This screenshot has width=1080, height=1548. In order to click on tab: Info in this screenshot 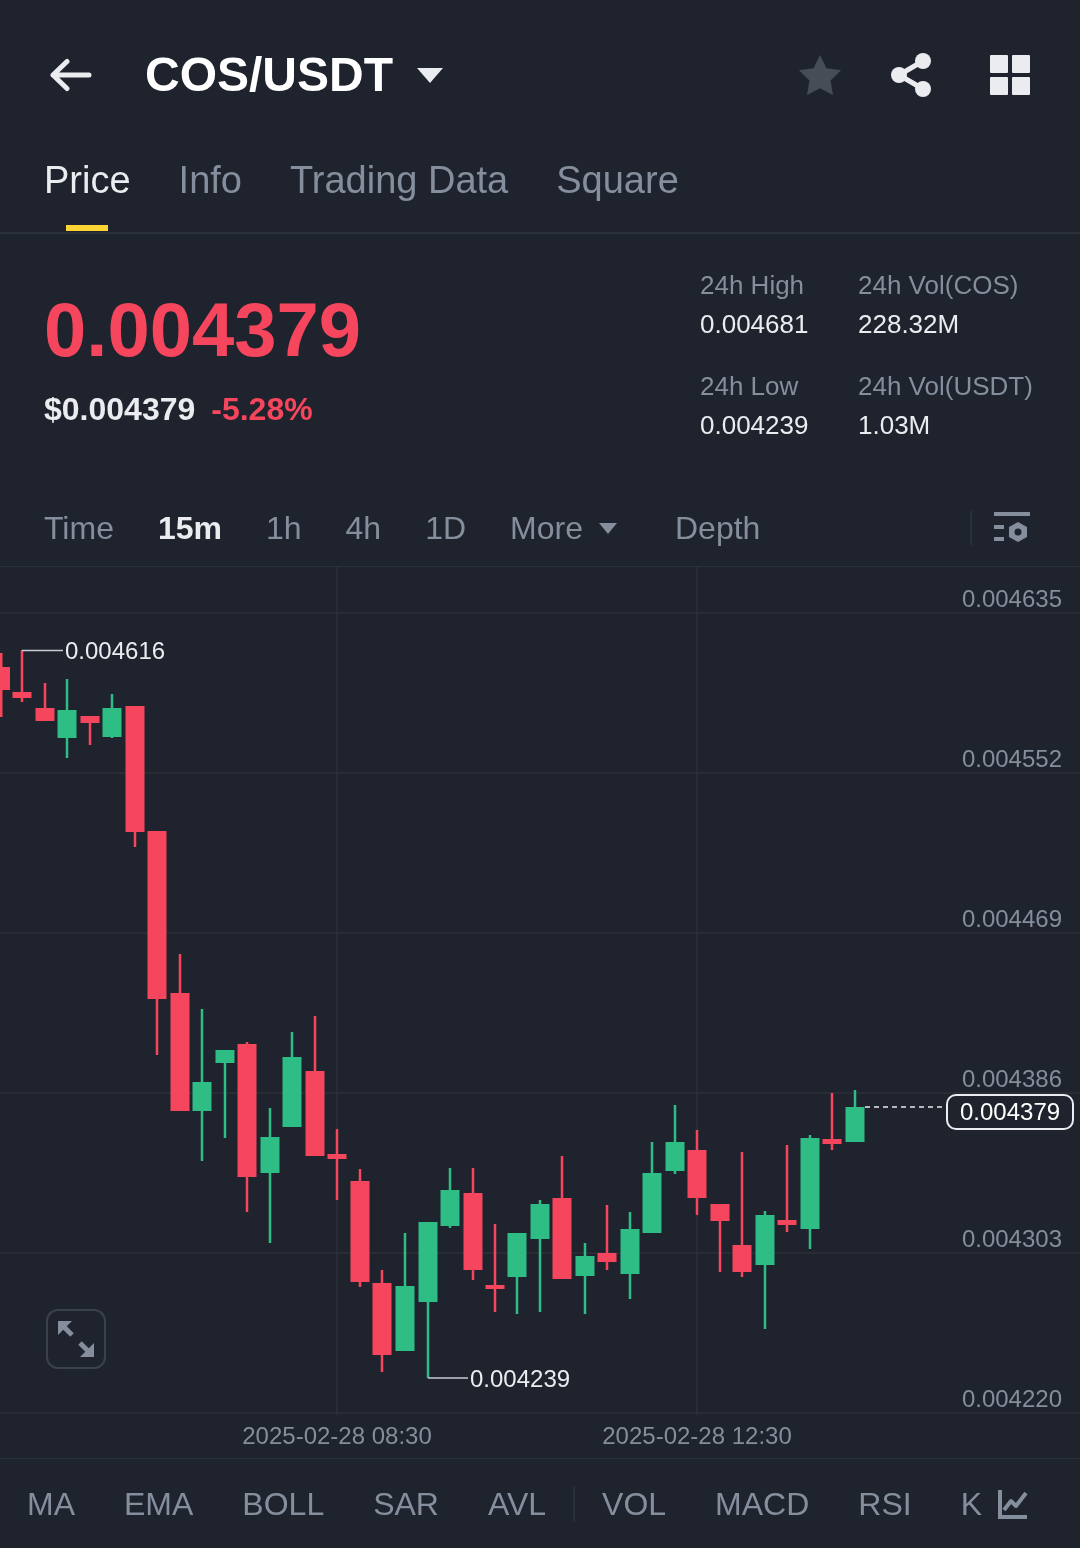, I will do `click(210, 191)`.